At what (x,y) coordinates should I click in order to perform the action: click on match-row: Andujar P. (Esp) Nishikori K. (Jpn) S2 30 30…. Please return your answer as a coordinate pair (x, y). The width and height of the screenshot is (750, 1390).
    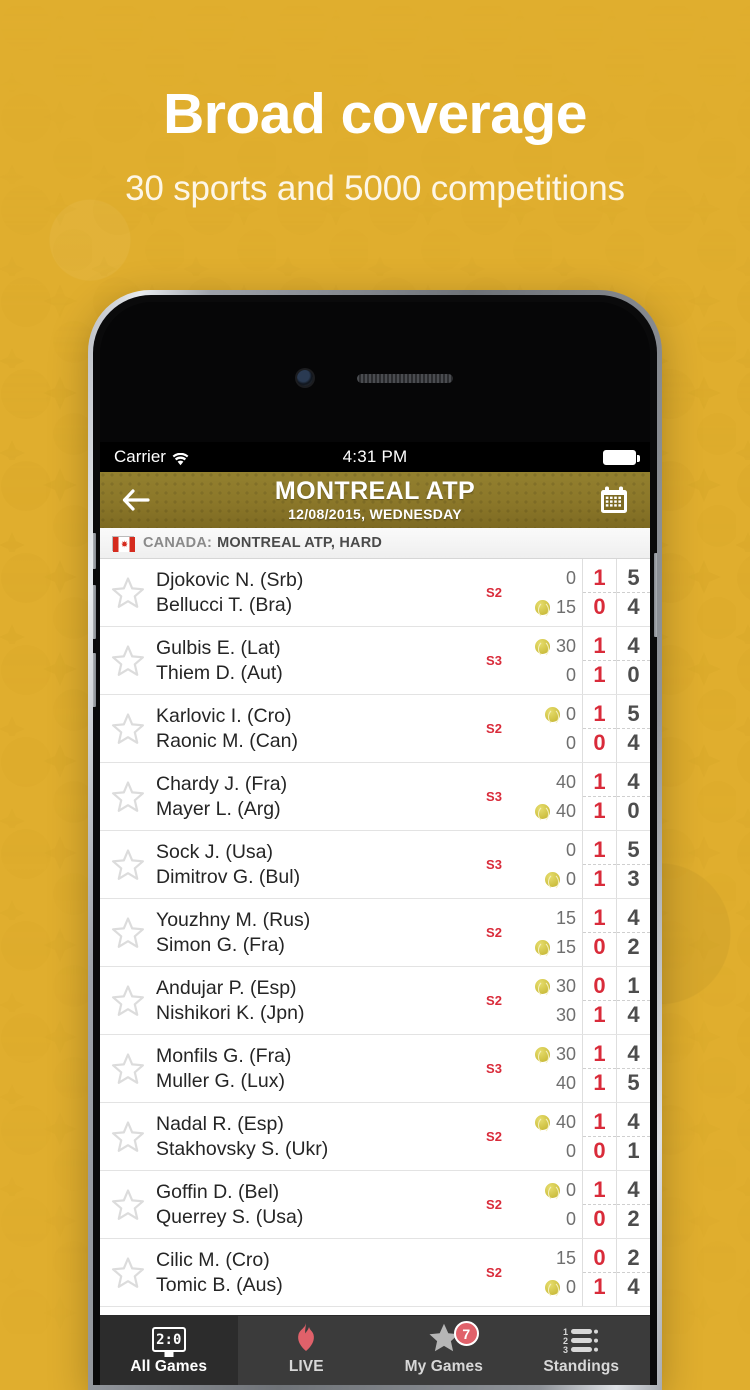
    Looking at the image, I should click on (375, 1001).